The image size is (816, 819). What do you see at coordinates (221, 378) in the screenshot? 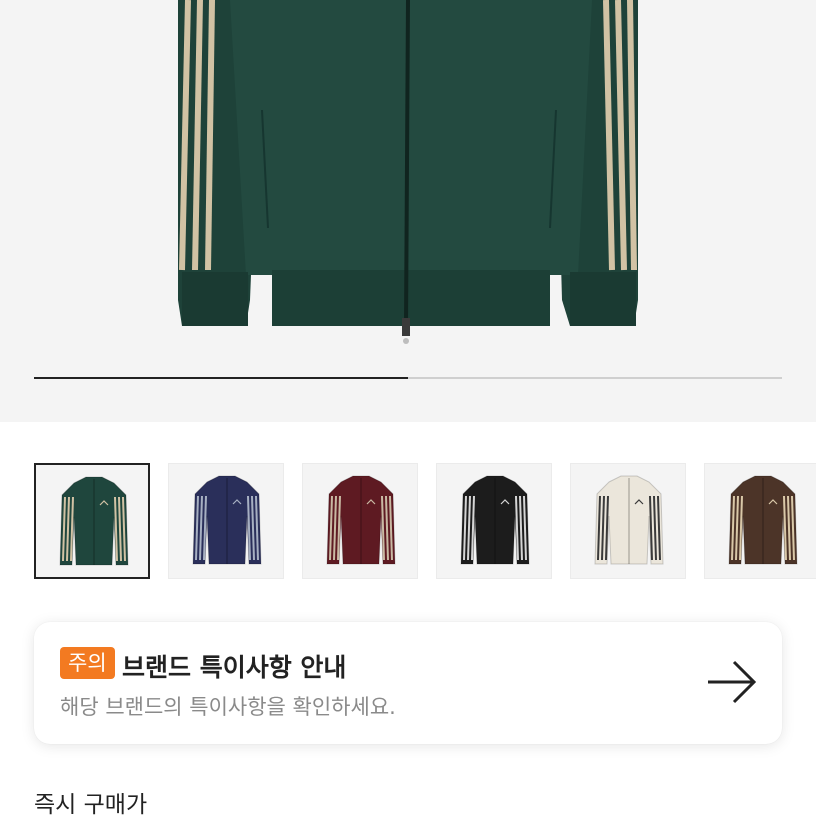
I see `gallery-progress-fill` at bounding box center [221, 378].